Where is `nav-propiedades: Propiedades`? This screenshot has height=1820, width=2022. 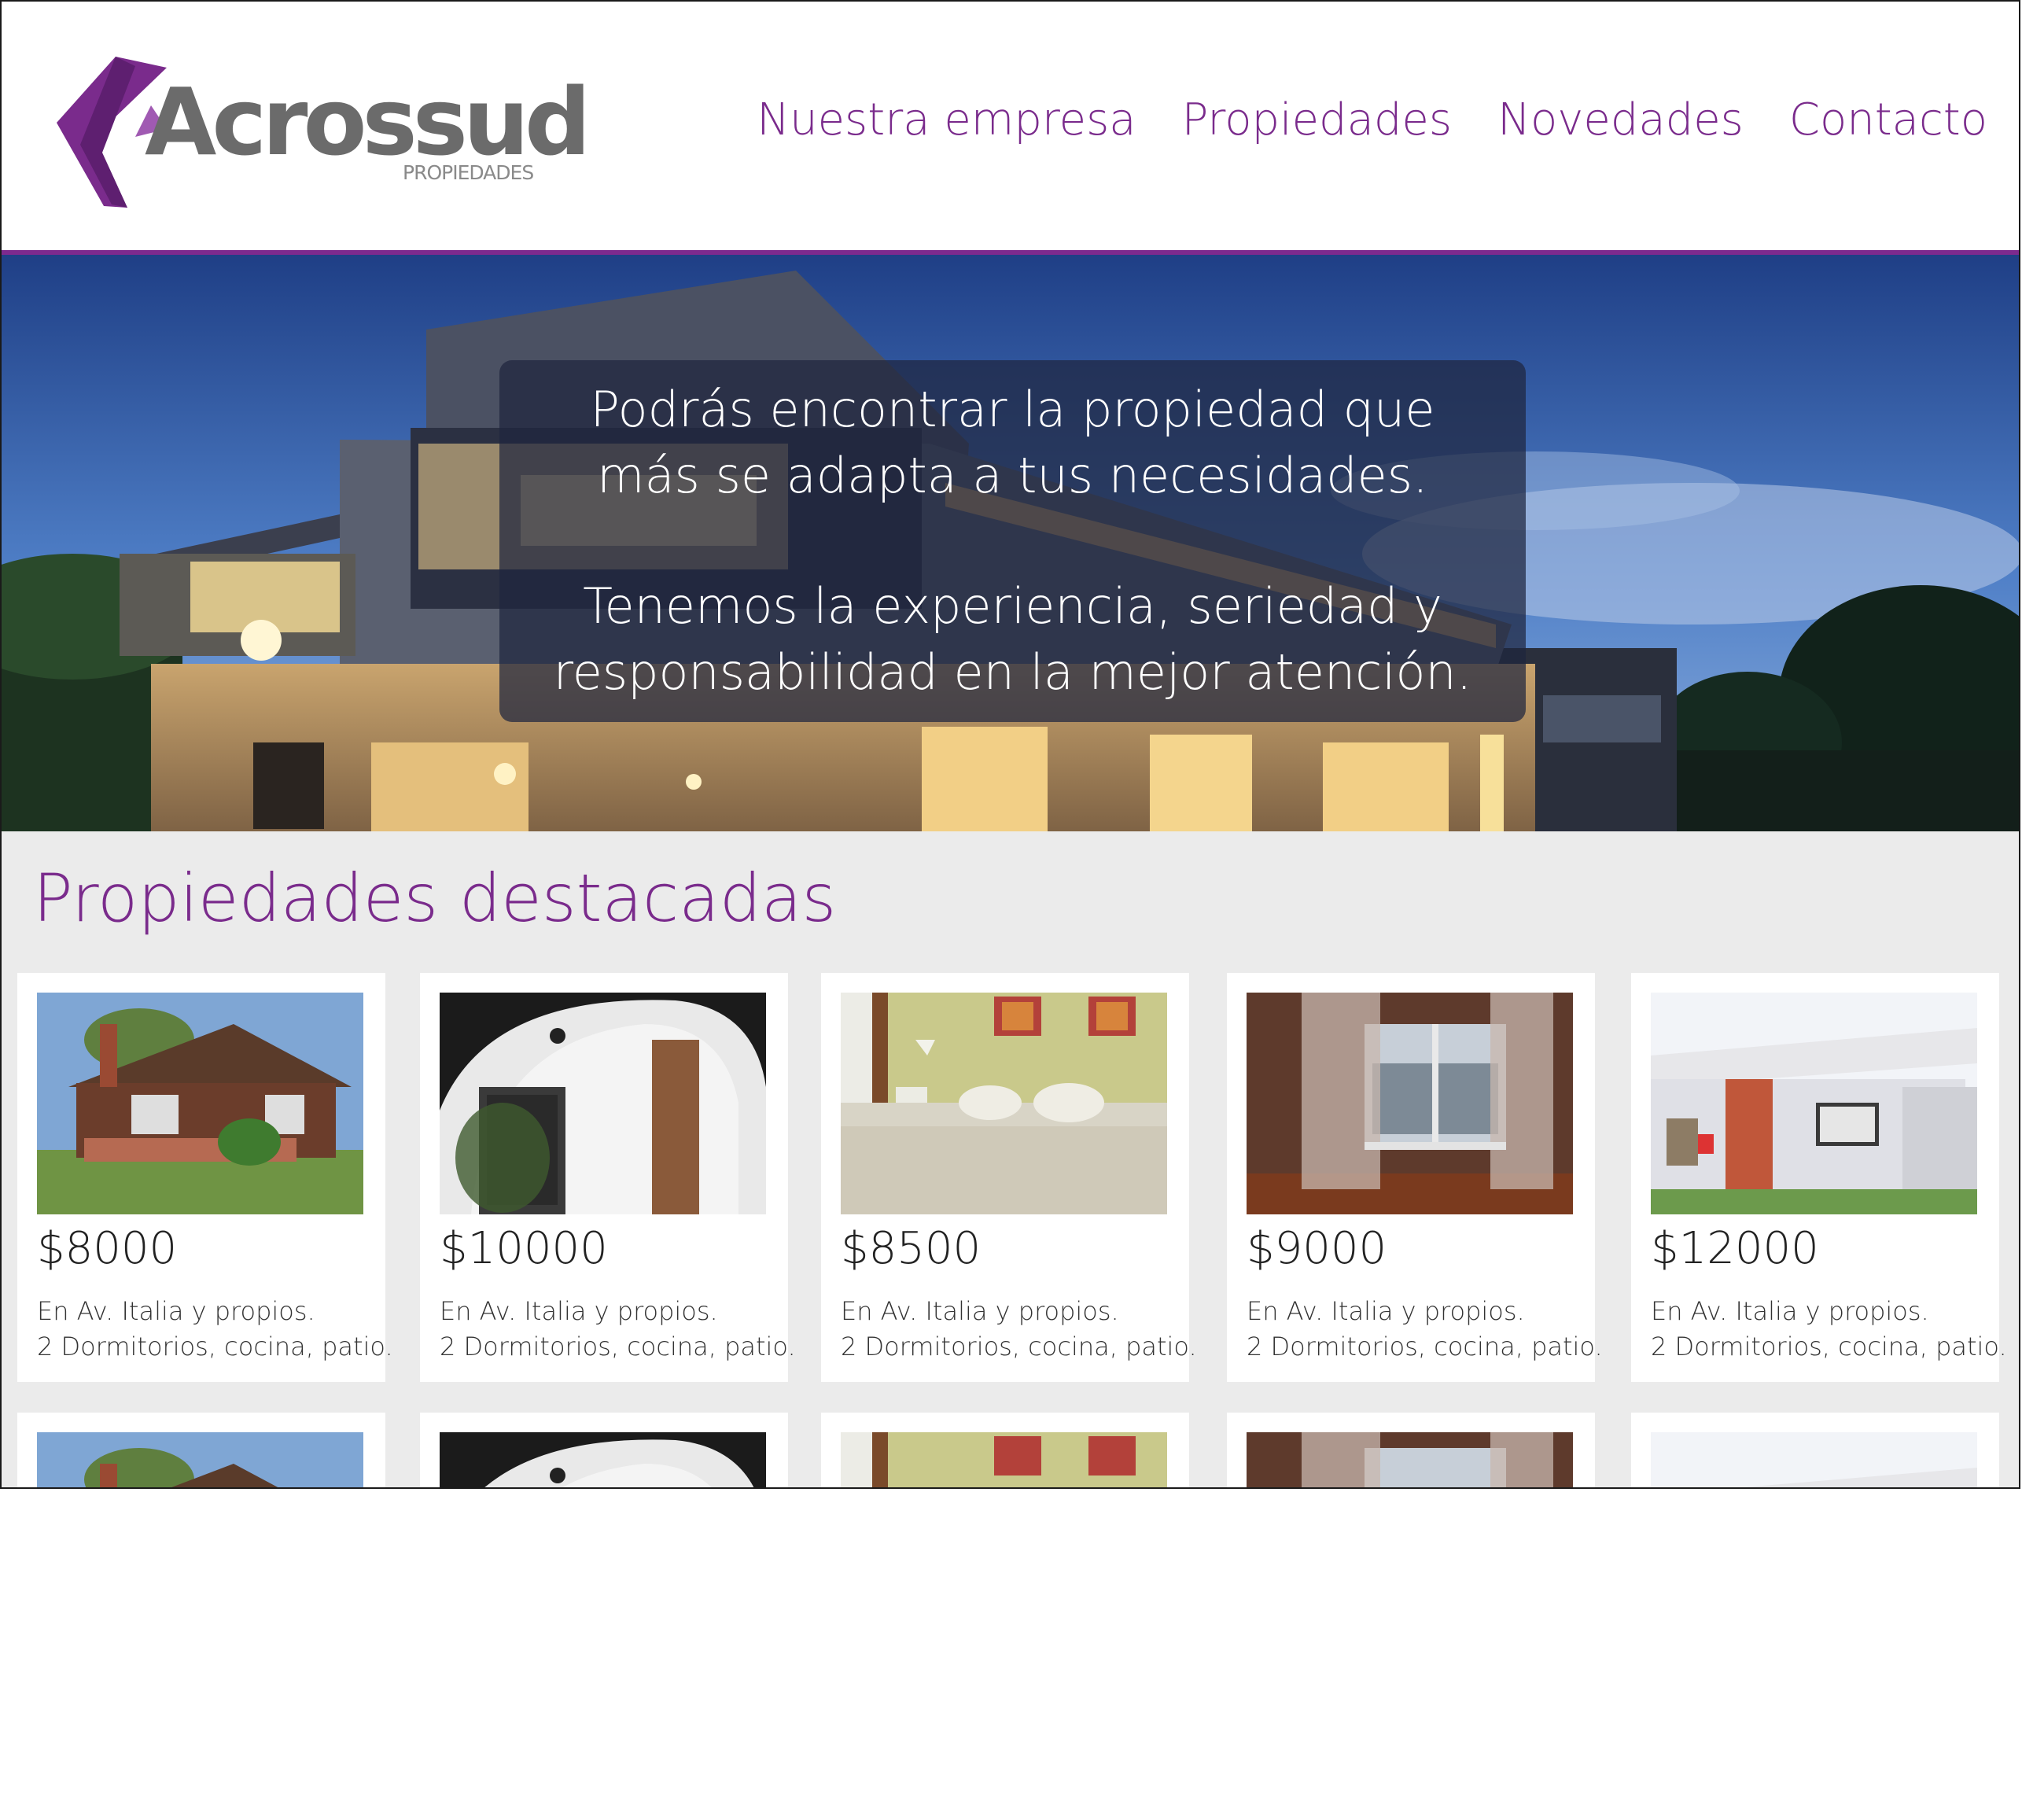 nav-propiedades: Propiedades is located at coordinates (1317, 120).